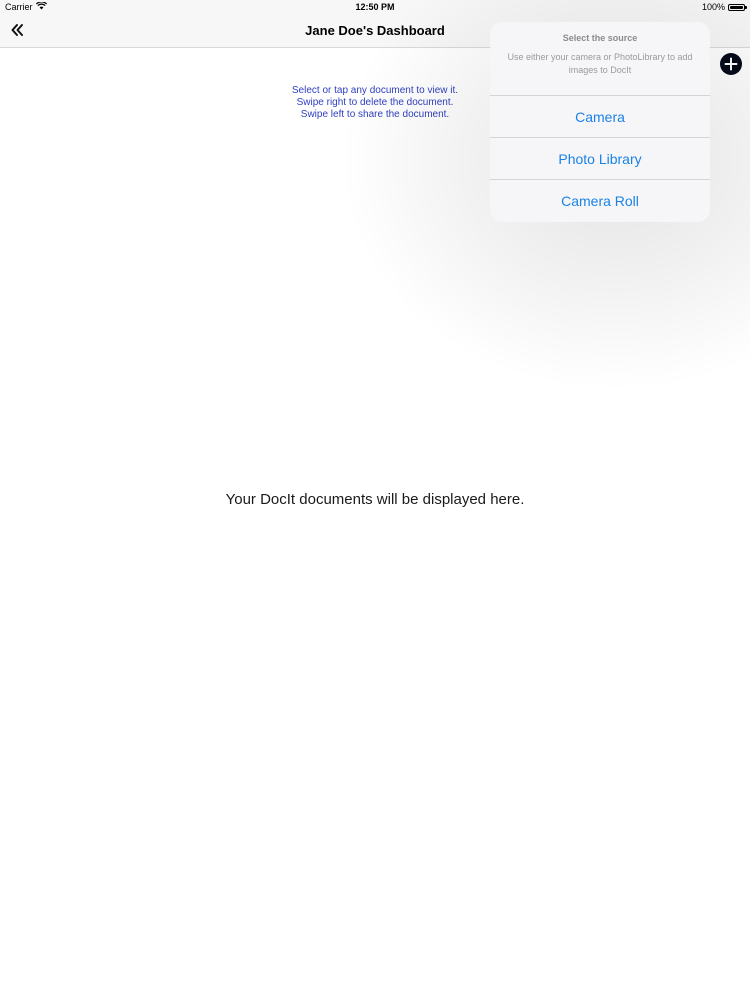 The height and width of the screenshot is (1000, 750). I want to click on battery-icon, so click(737, 7).